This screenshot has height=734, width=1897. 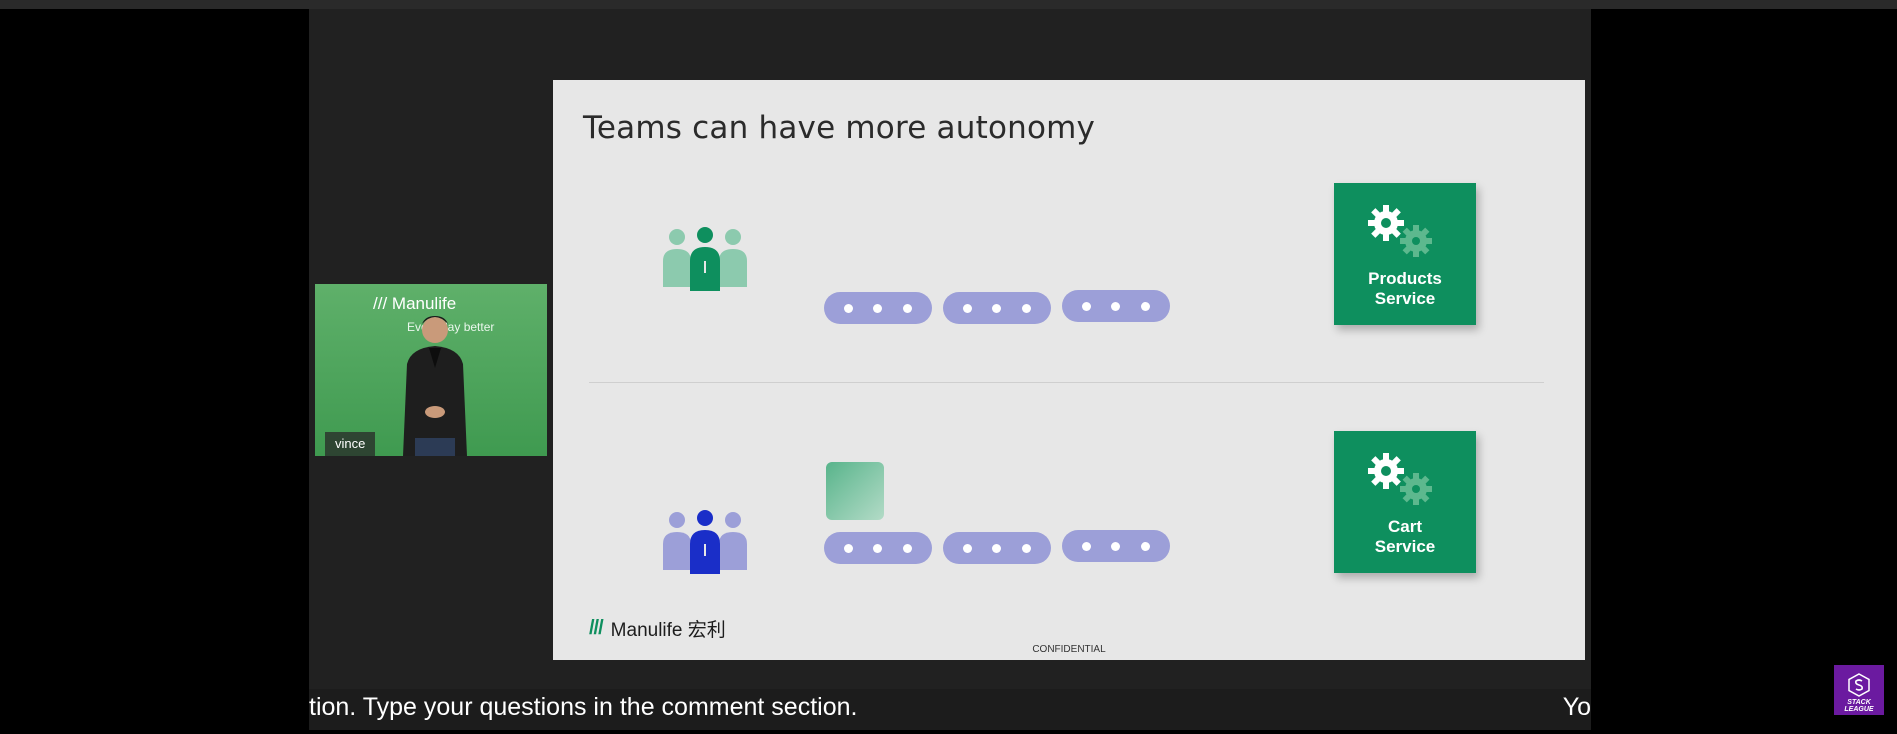 I want to click on stack-league-logo-icon, so click(x=1859, y=685).